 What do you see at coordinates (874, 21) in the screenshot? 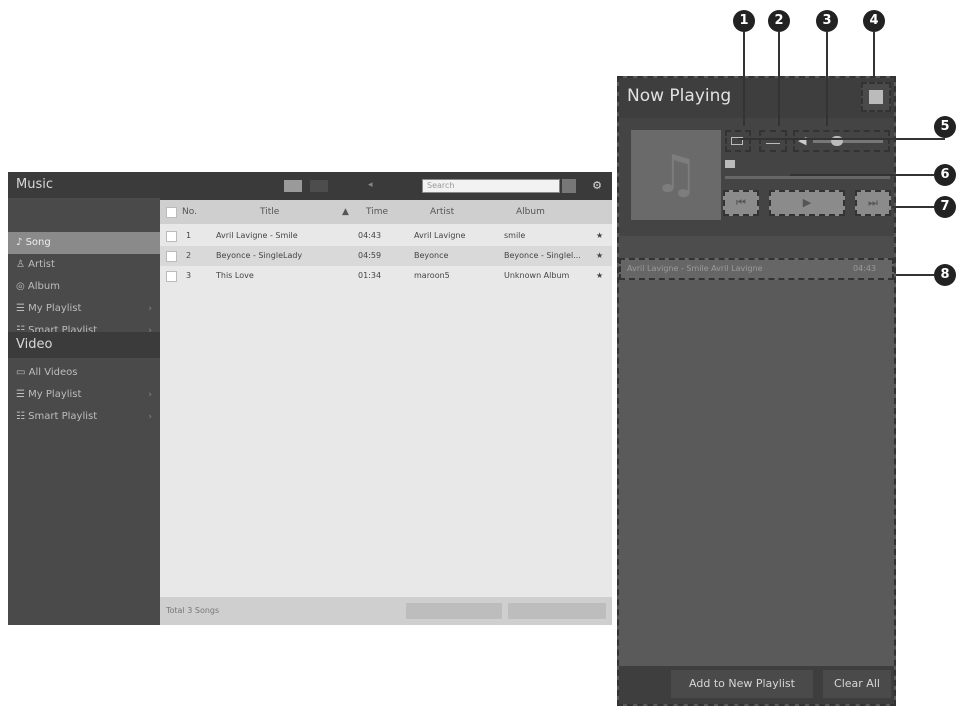
I see `callout-badge-4: 4` at bounding box center [874, 21].